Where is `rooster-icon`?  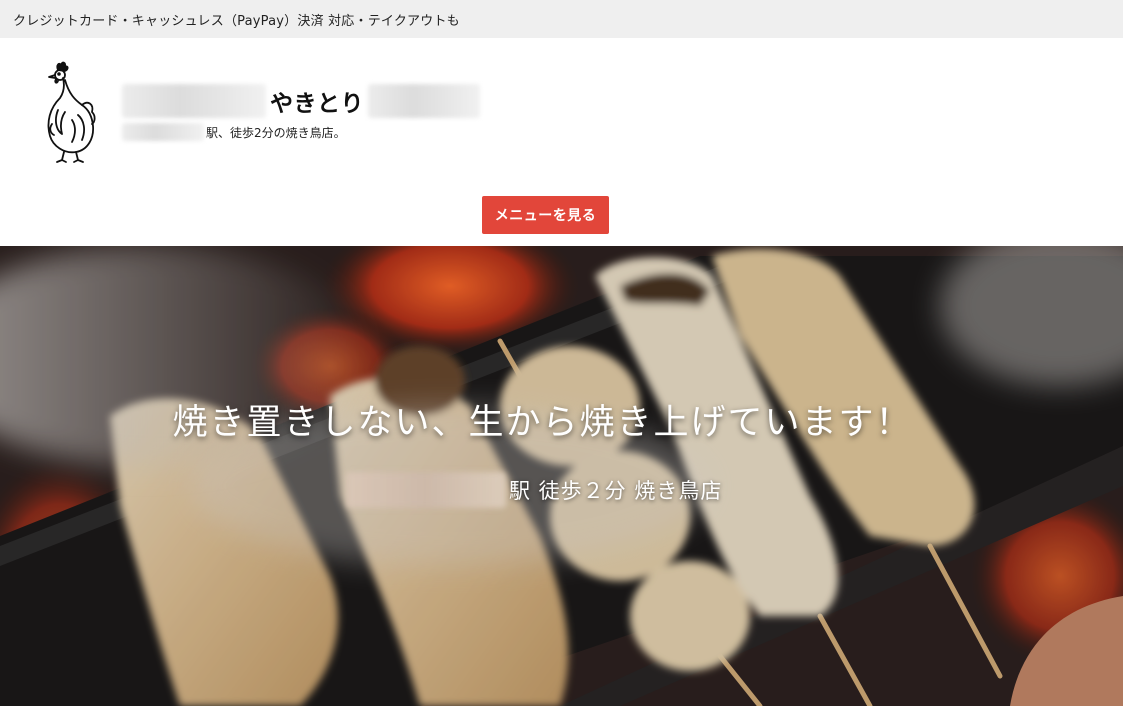 rooster-icon is located at coordinates (69, 112).